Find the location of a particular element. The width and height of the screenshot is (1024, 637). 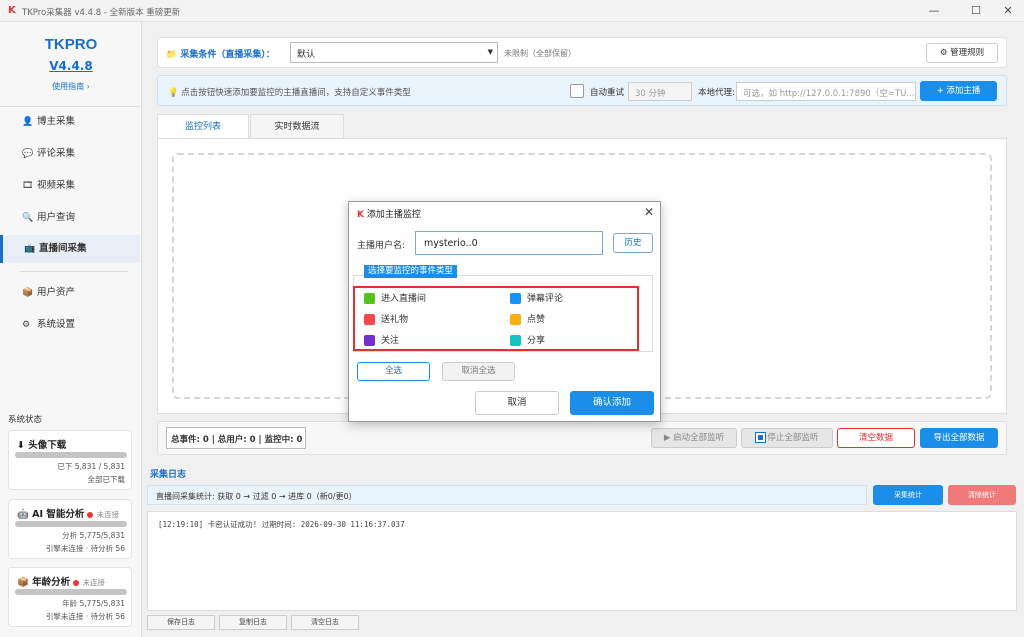

download-icon: ⬇ is located at coordinates (21, 445).